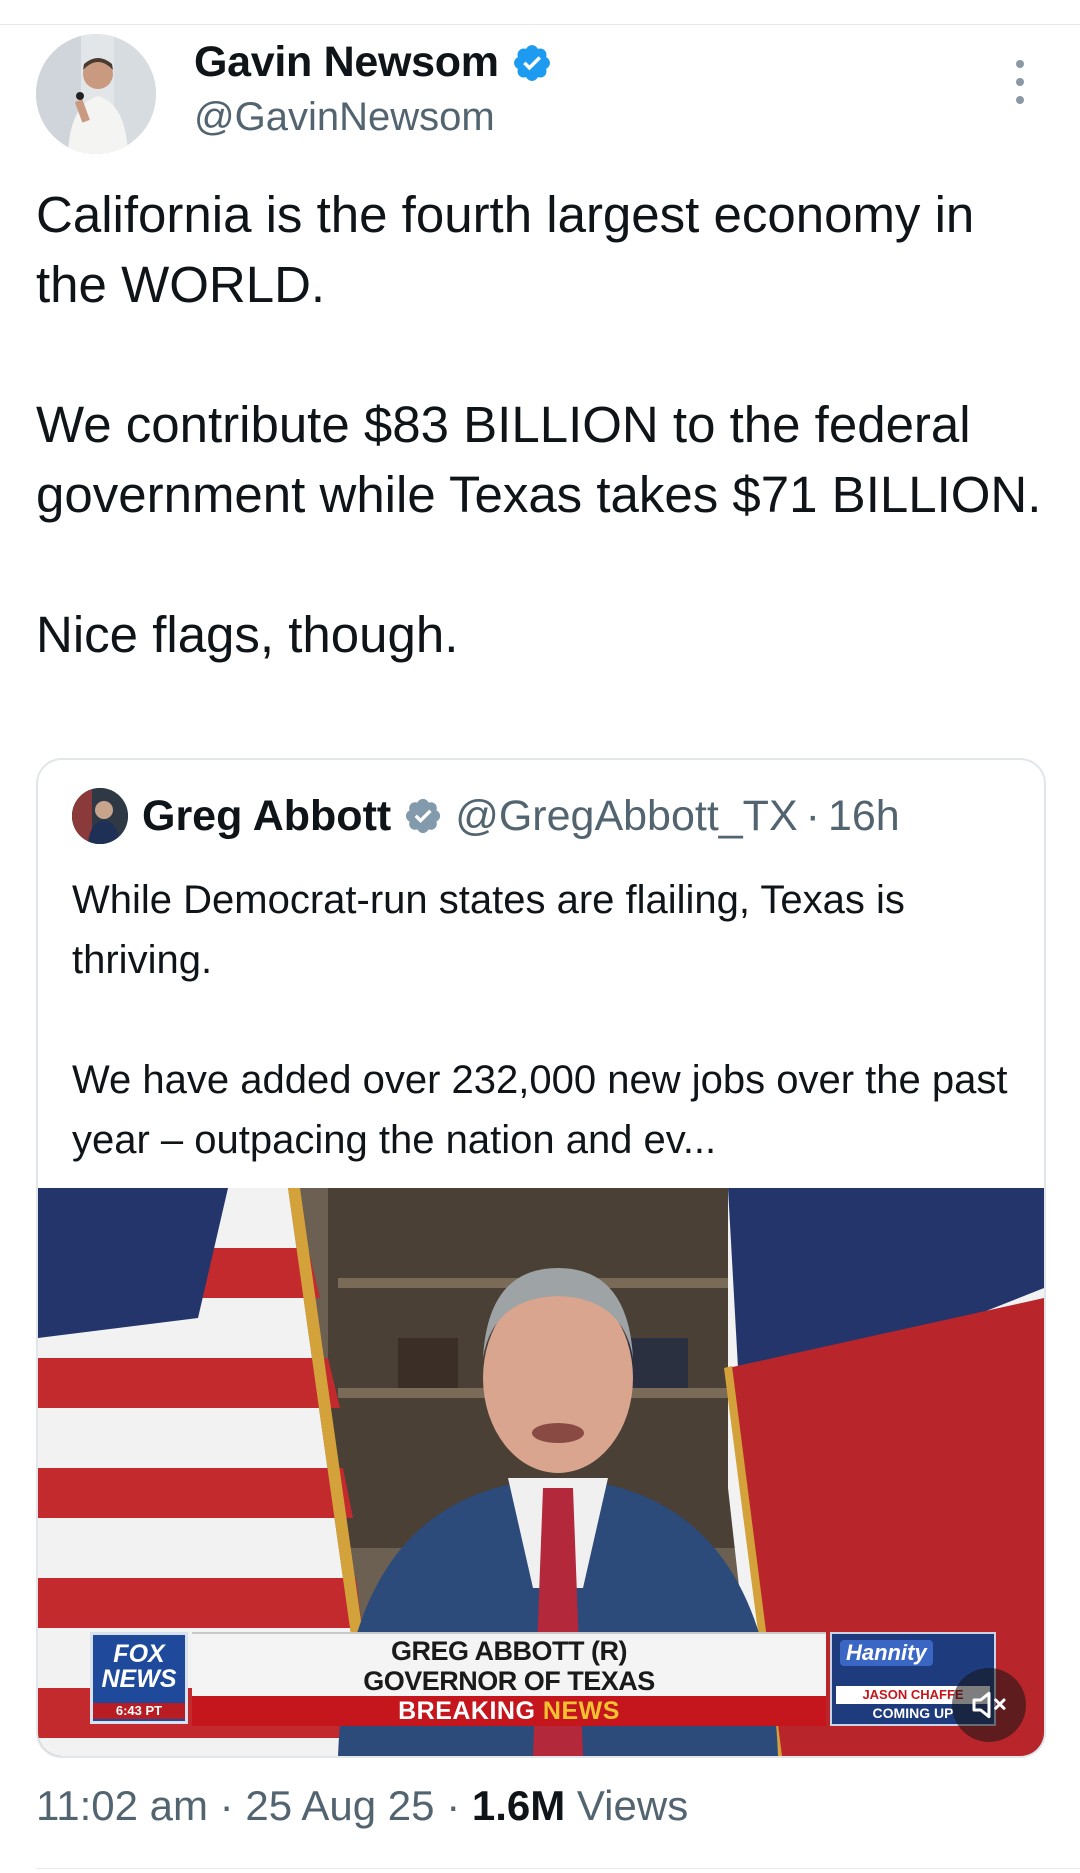 This screenshot has height=1873, width=1080. I want to click on breaking-word: BREAKING, so click(467, 1711).